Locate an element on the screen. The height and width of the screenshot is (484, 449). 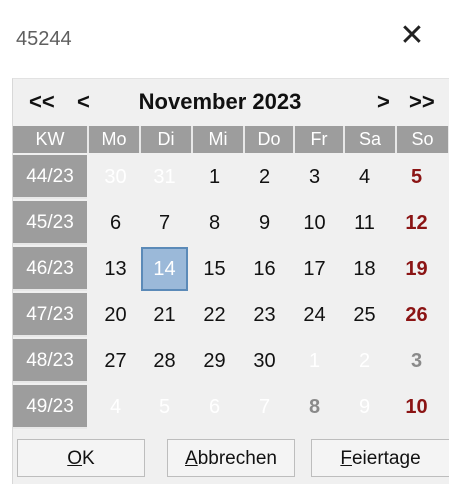
header-week-number: KW is located at coordinates (51, 139).